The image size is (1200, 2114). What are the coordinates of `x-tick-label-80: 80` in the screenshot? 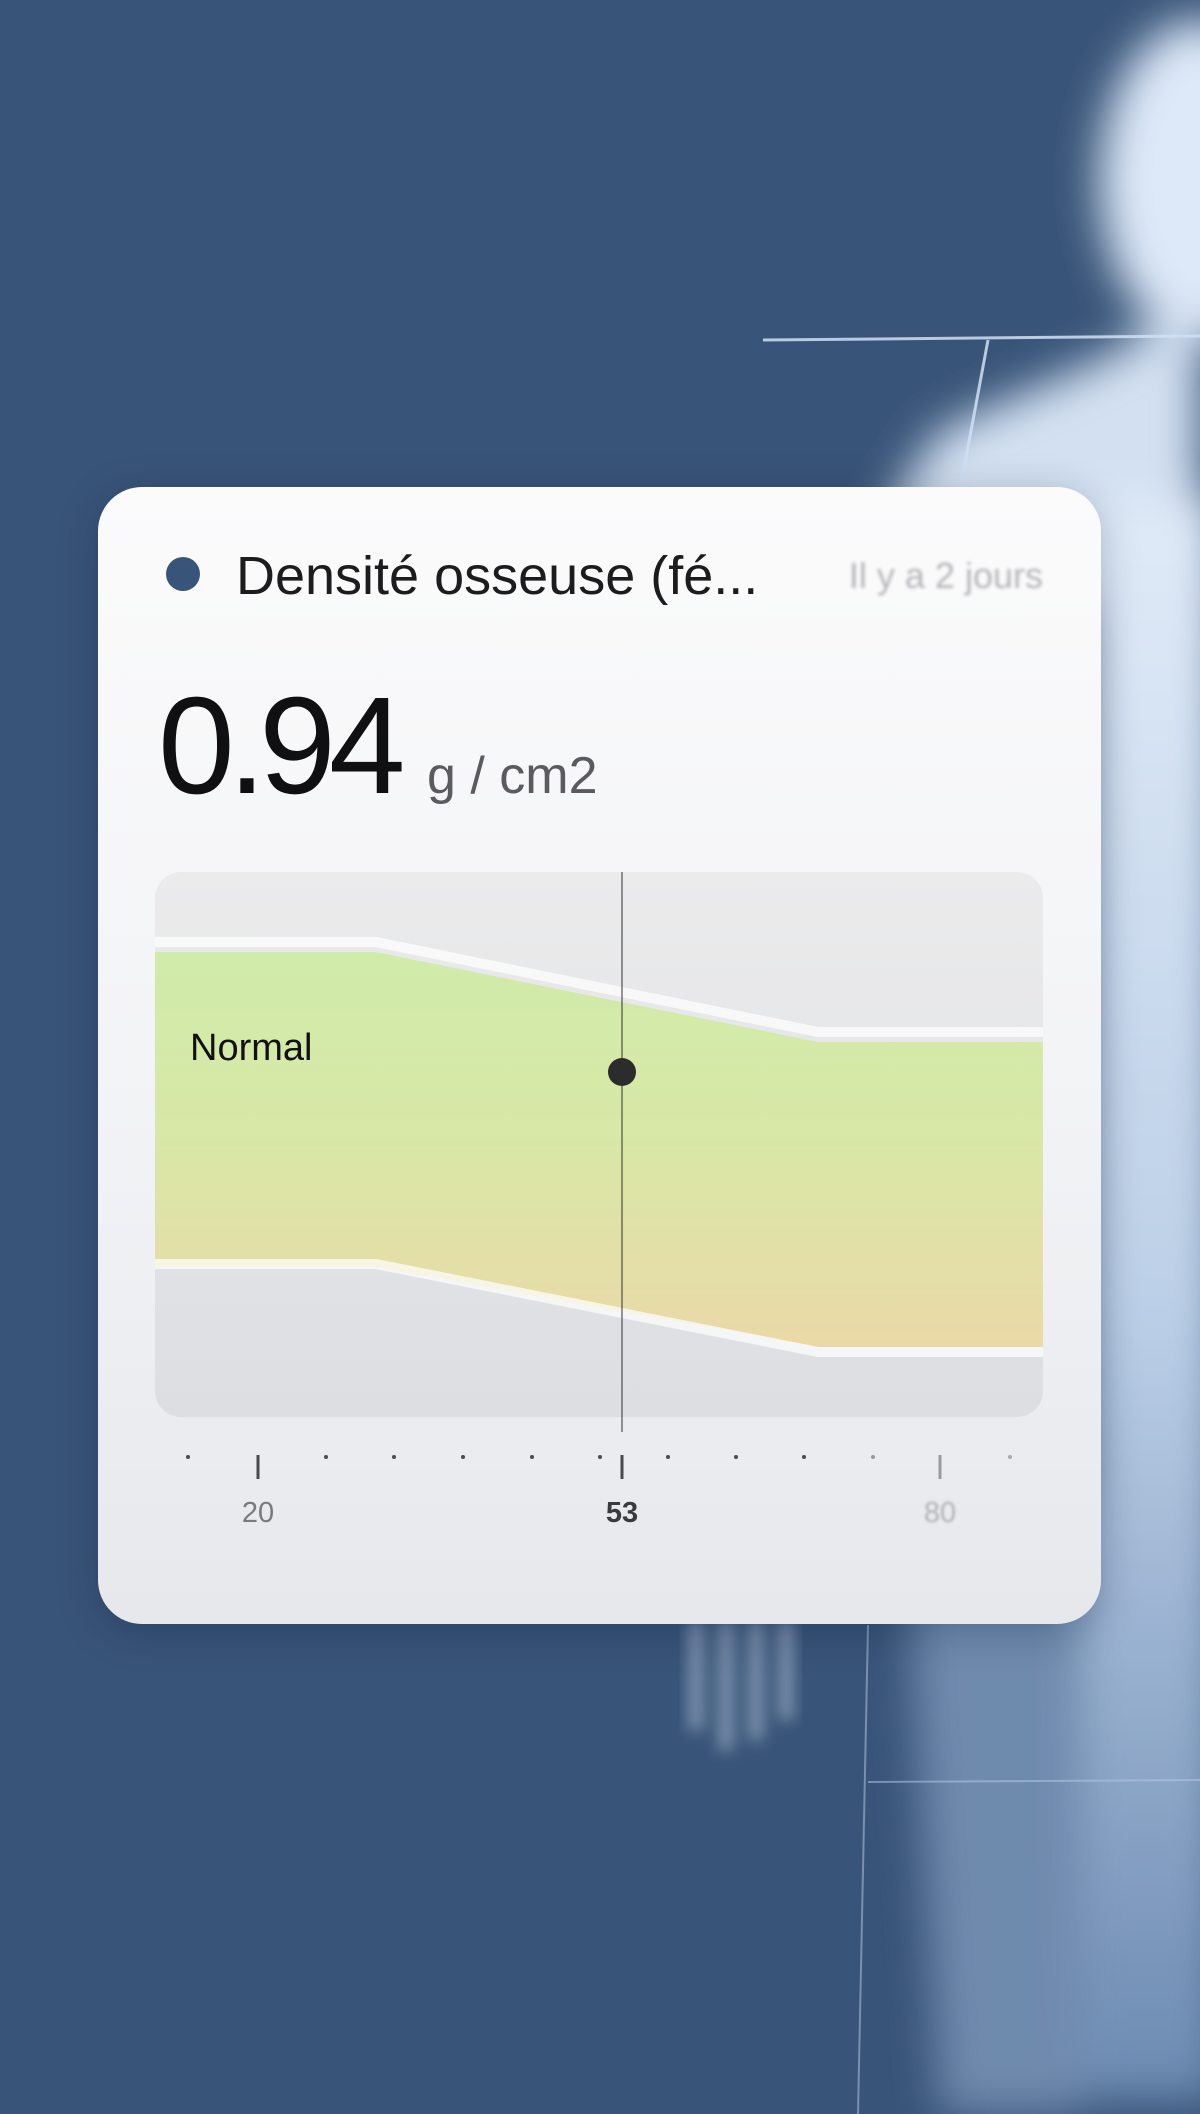 It's located at (940, 1513).